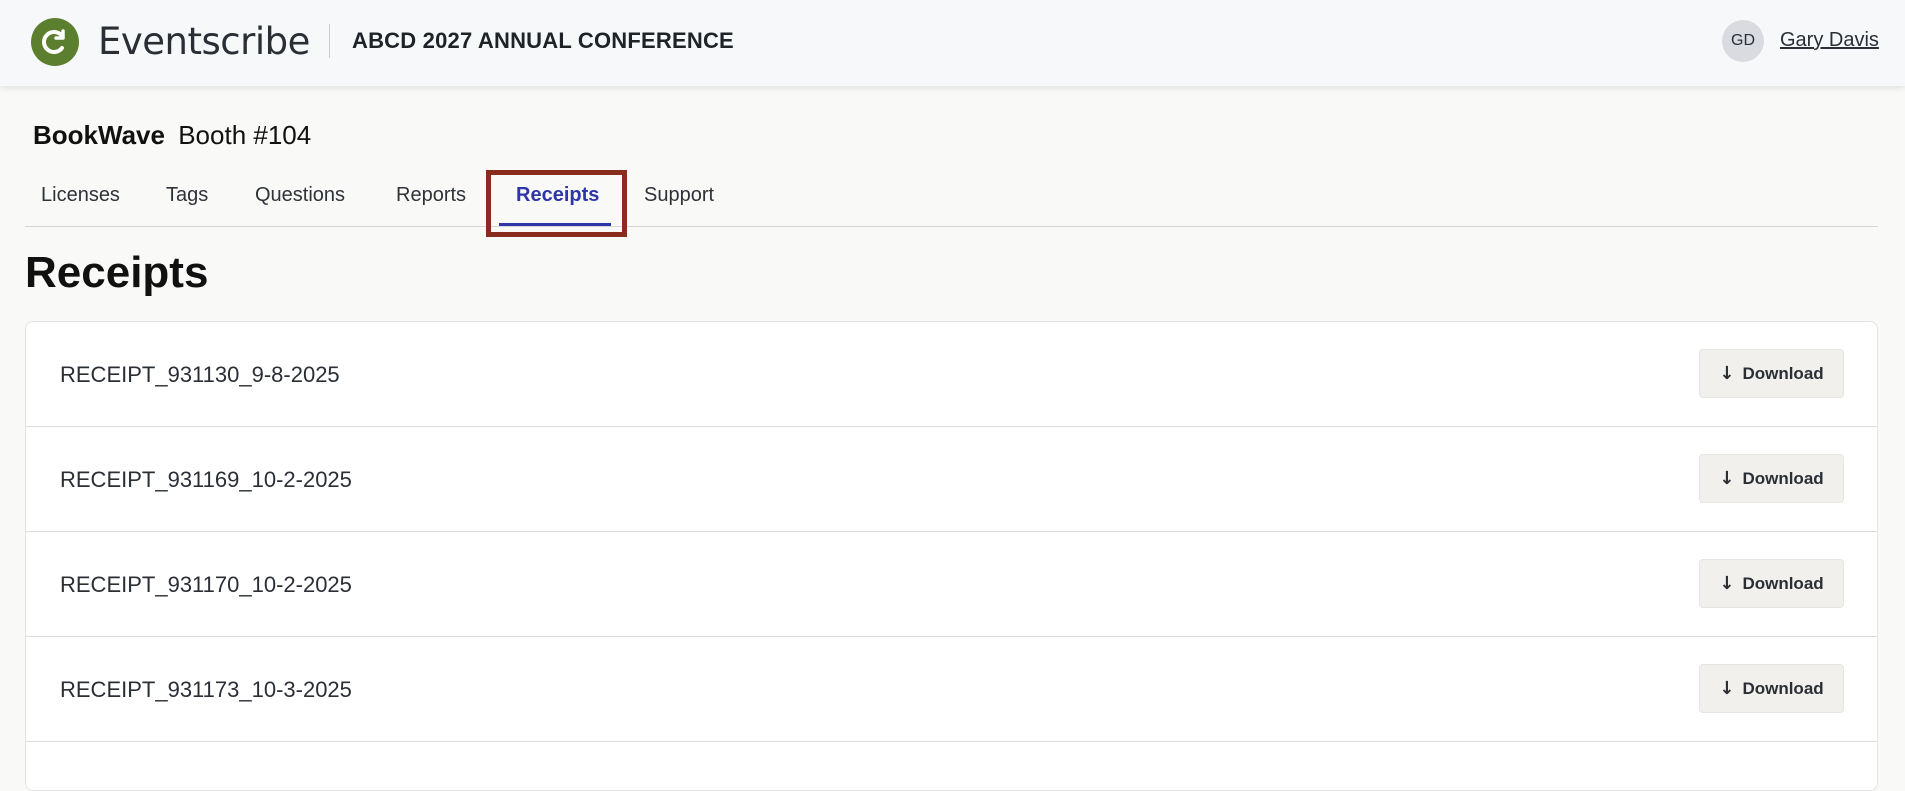 This screenshot has width=1905, height=791. What do you see at coordinates (329, 41) in the screenshot?
I see `brand-divider` at bounding box center [329, 41].